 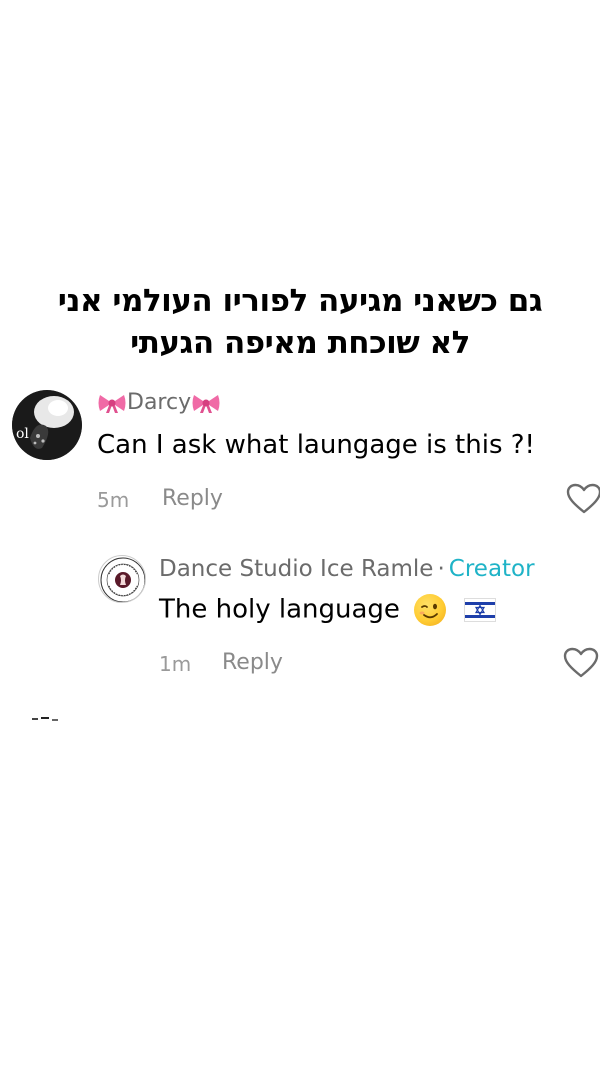 What do you see at coordinates (192, 498) in the screenshot?
I see `comment-reply-button: Reply` at bounding box center [192, 498].